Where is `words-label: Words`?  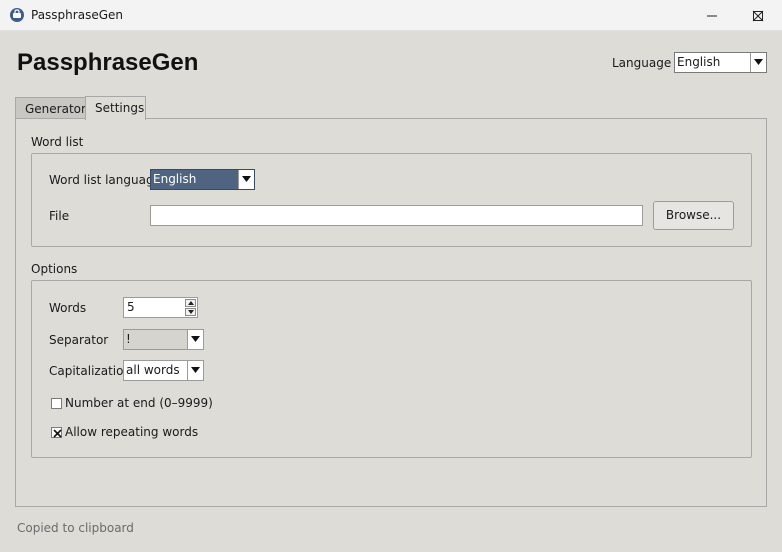 words-label: Words is located at coordinates (68, 308).